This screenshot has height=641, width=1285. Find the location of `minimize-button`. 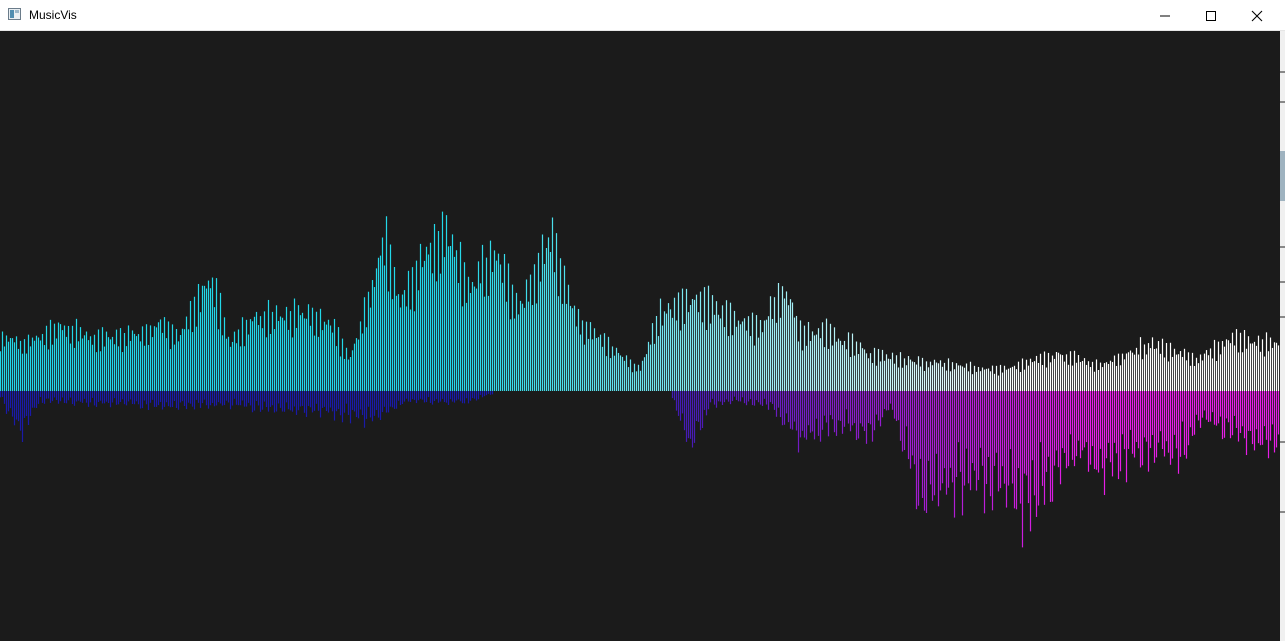

minimize-button is located at coordinates (1165, 15).